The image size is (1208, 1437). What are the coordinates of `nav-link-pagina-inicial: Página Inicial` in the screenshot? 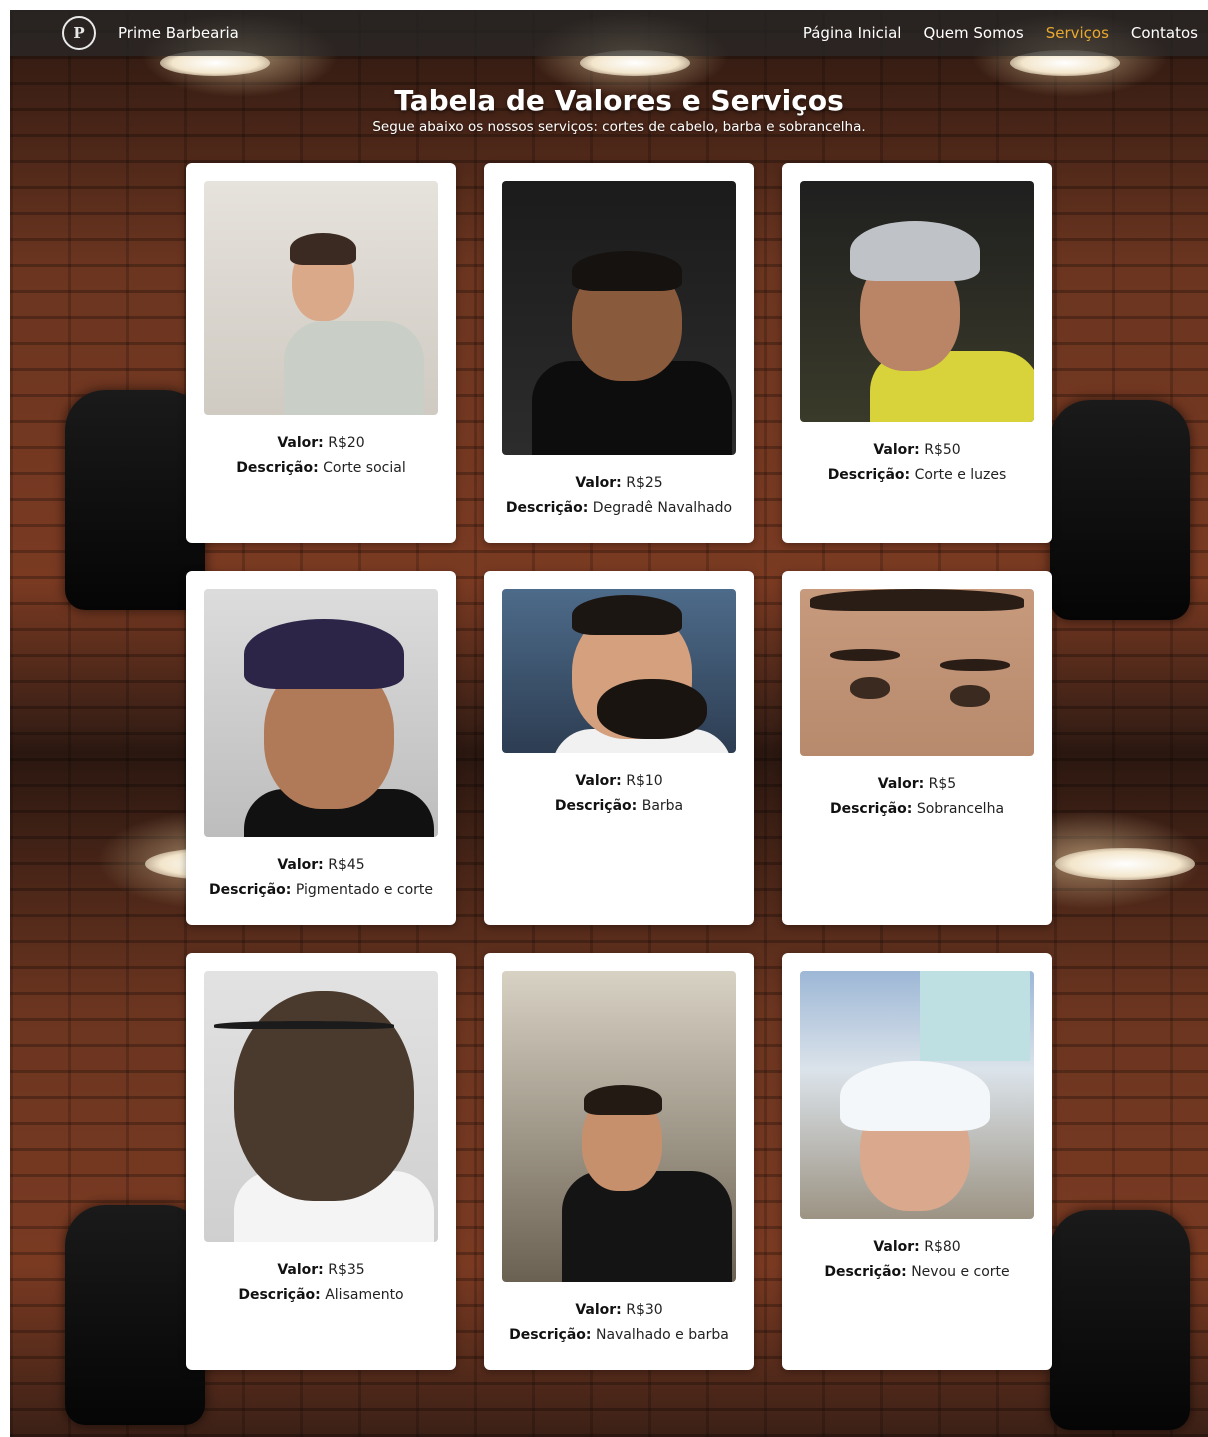 It's located at (852, 33).